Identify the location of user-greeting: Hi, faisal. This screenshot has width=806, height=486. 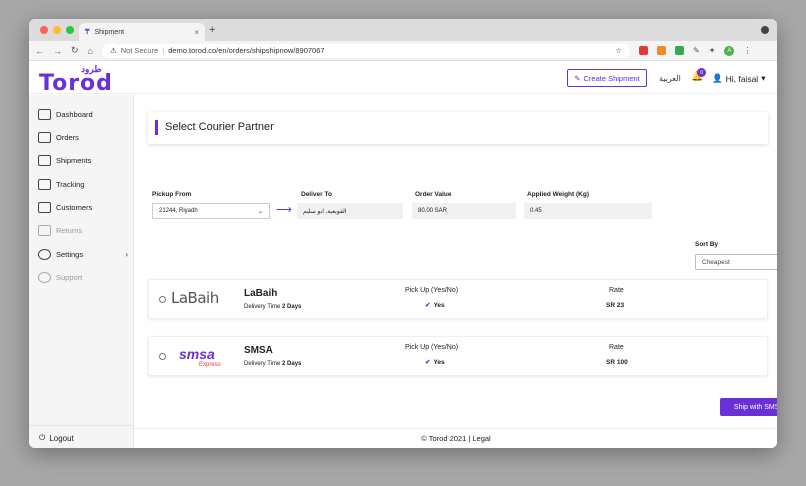
(742, 78).